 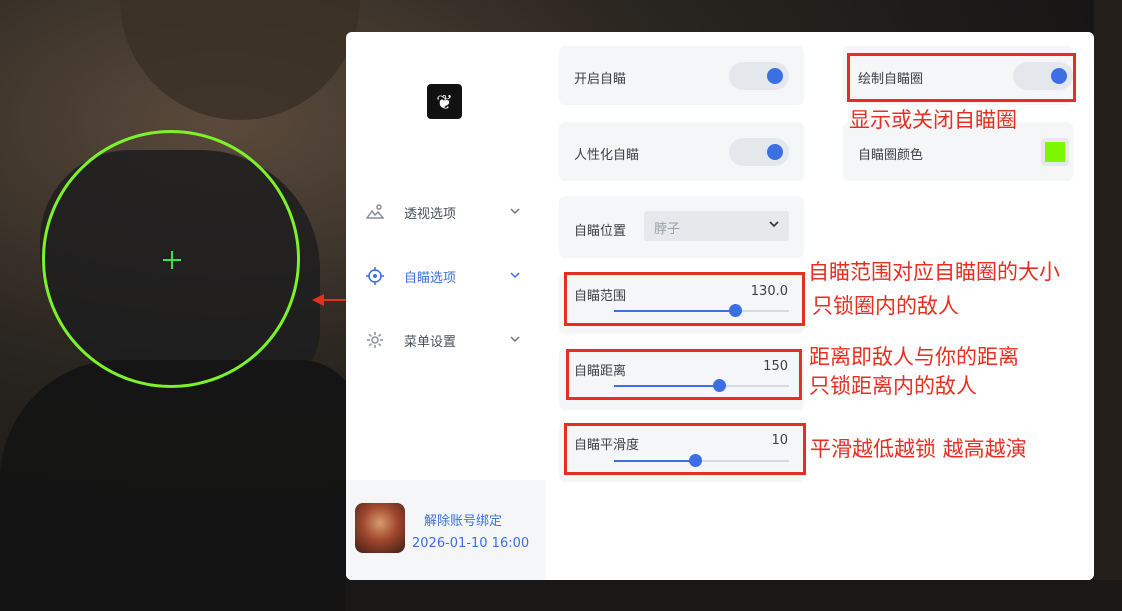 What do you see at coordinates (681, 151) in the screenshot?
I see `humanized-aim-card: 人性化自瞄` at bounding box center [681, 151].